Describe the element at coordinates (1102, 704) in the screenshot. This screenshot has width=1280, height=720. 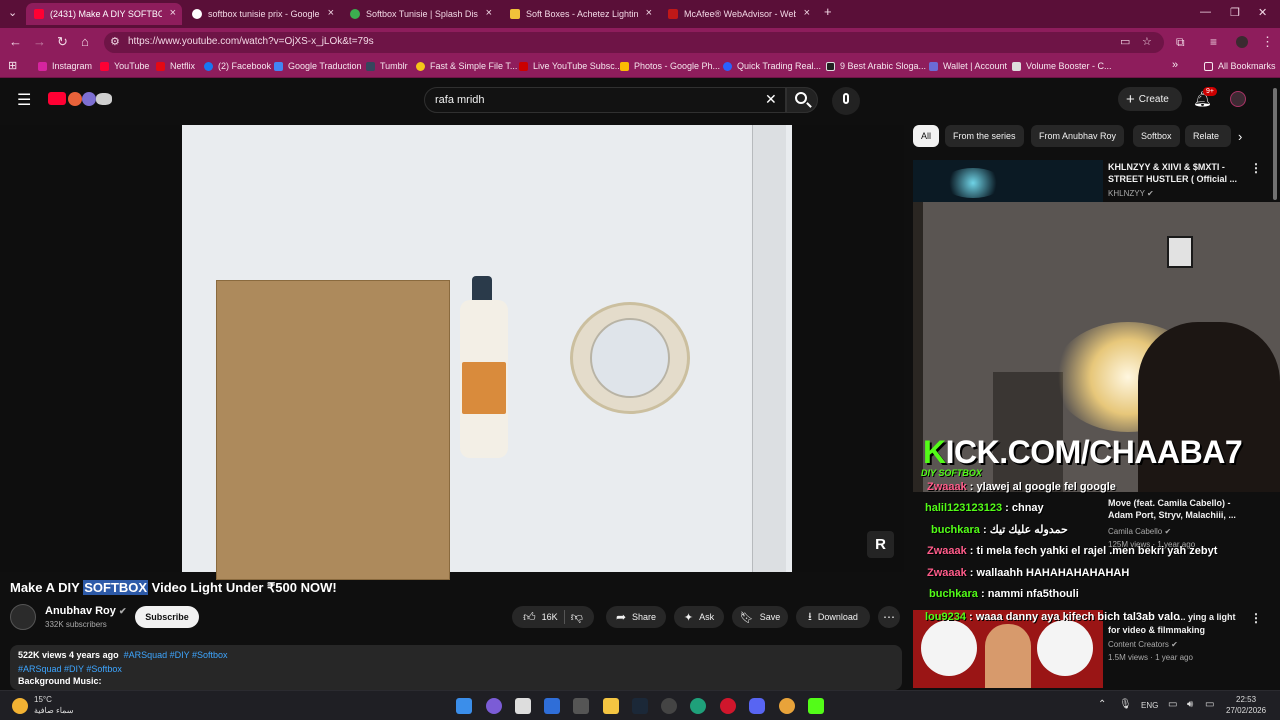
I see `tray-chevron-icon: ⌃` at that location.